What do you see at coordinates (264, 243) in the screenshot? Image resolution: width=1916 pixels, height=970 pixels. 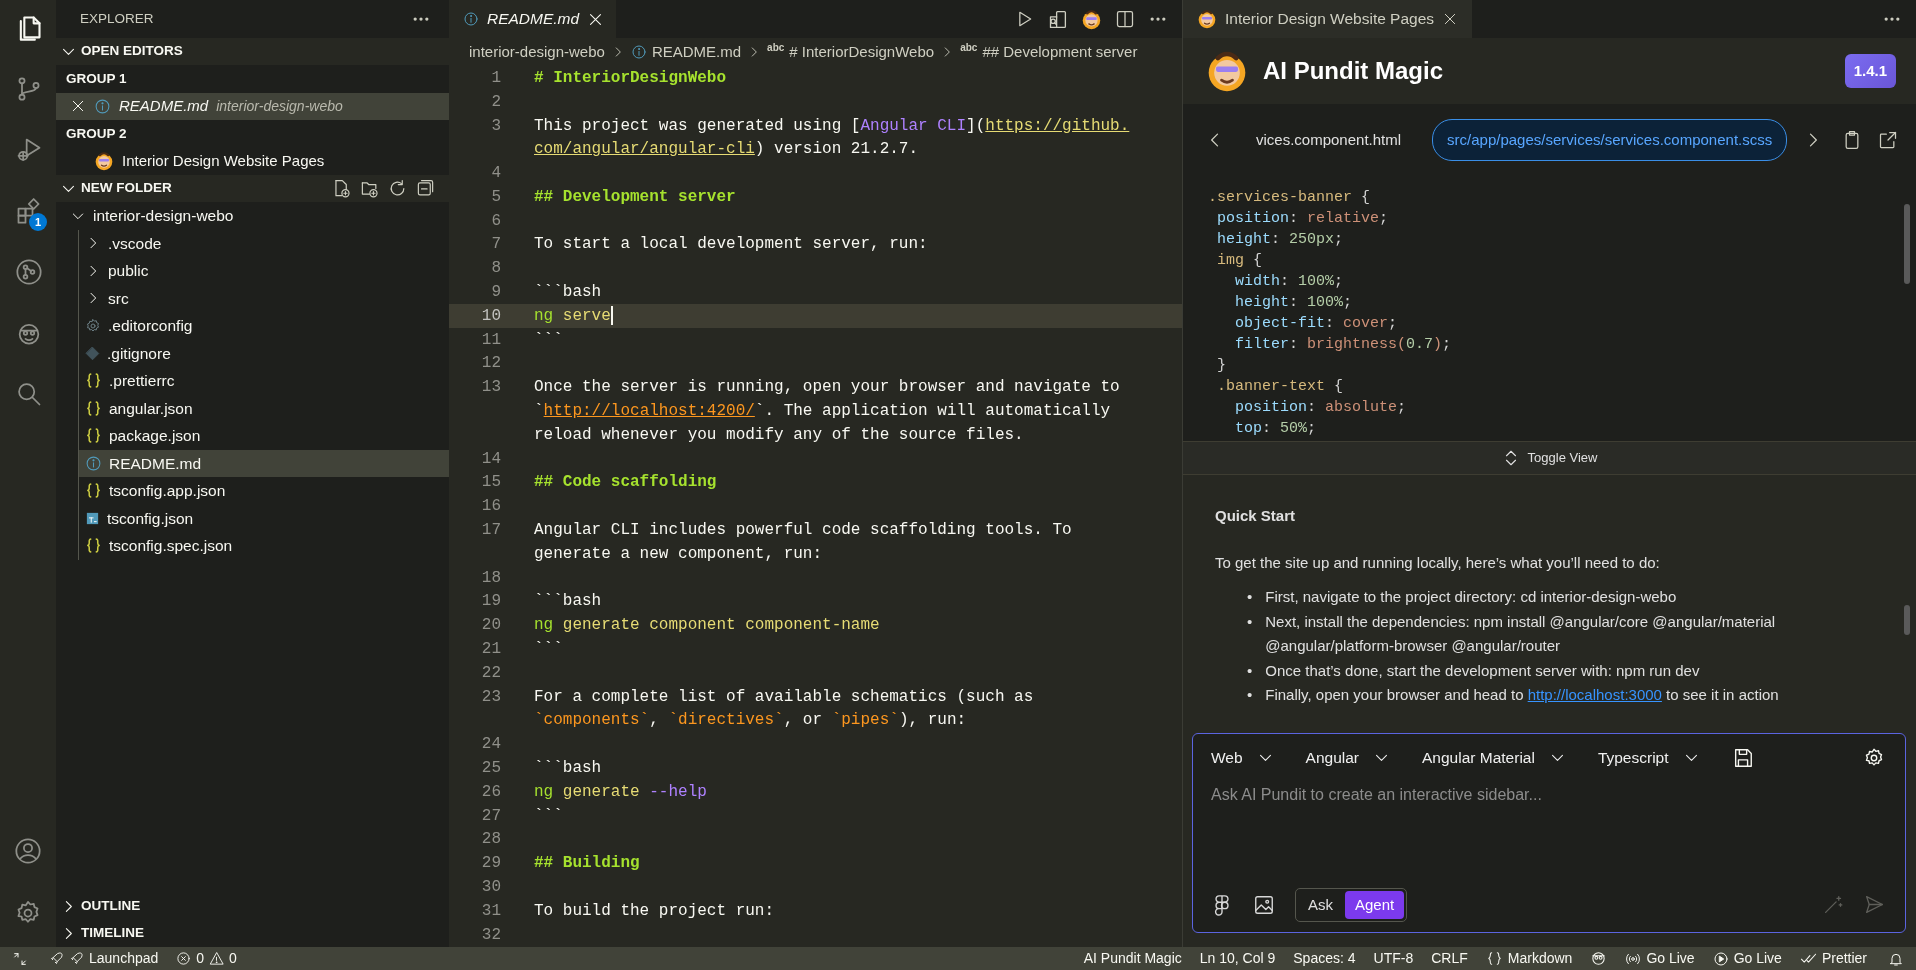 I see `tree-item: .vscode` at bounding box center [264, 243].